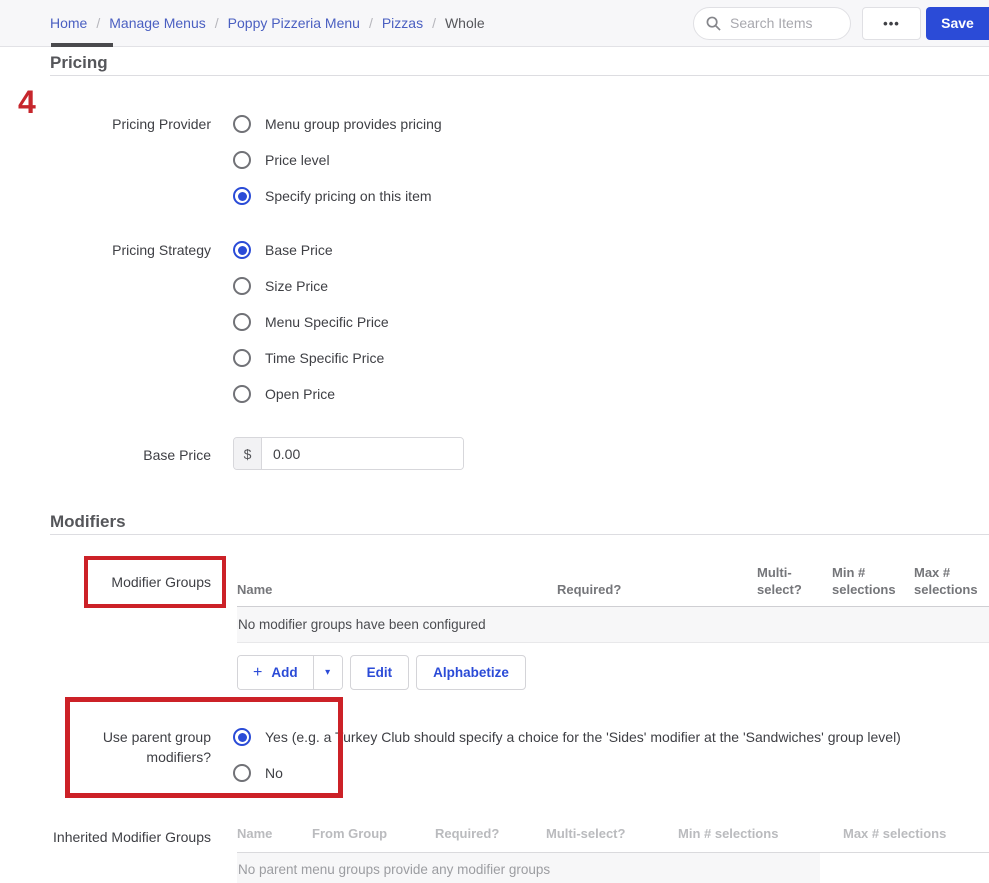  Describe the element at coordinates (957, 23) in the screenshot. I see `save-button: Save` at that location.